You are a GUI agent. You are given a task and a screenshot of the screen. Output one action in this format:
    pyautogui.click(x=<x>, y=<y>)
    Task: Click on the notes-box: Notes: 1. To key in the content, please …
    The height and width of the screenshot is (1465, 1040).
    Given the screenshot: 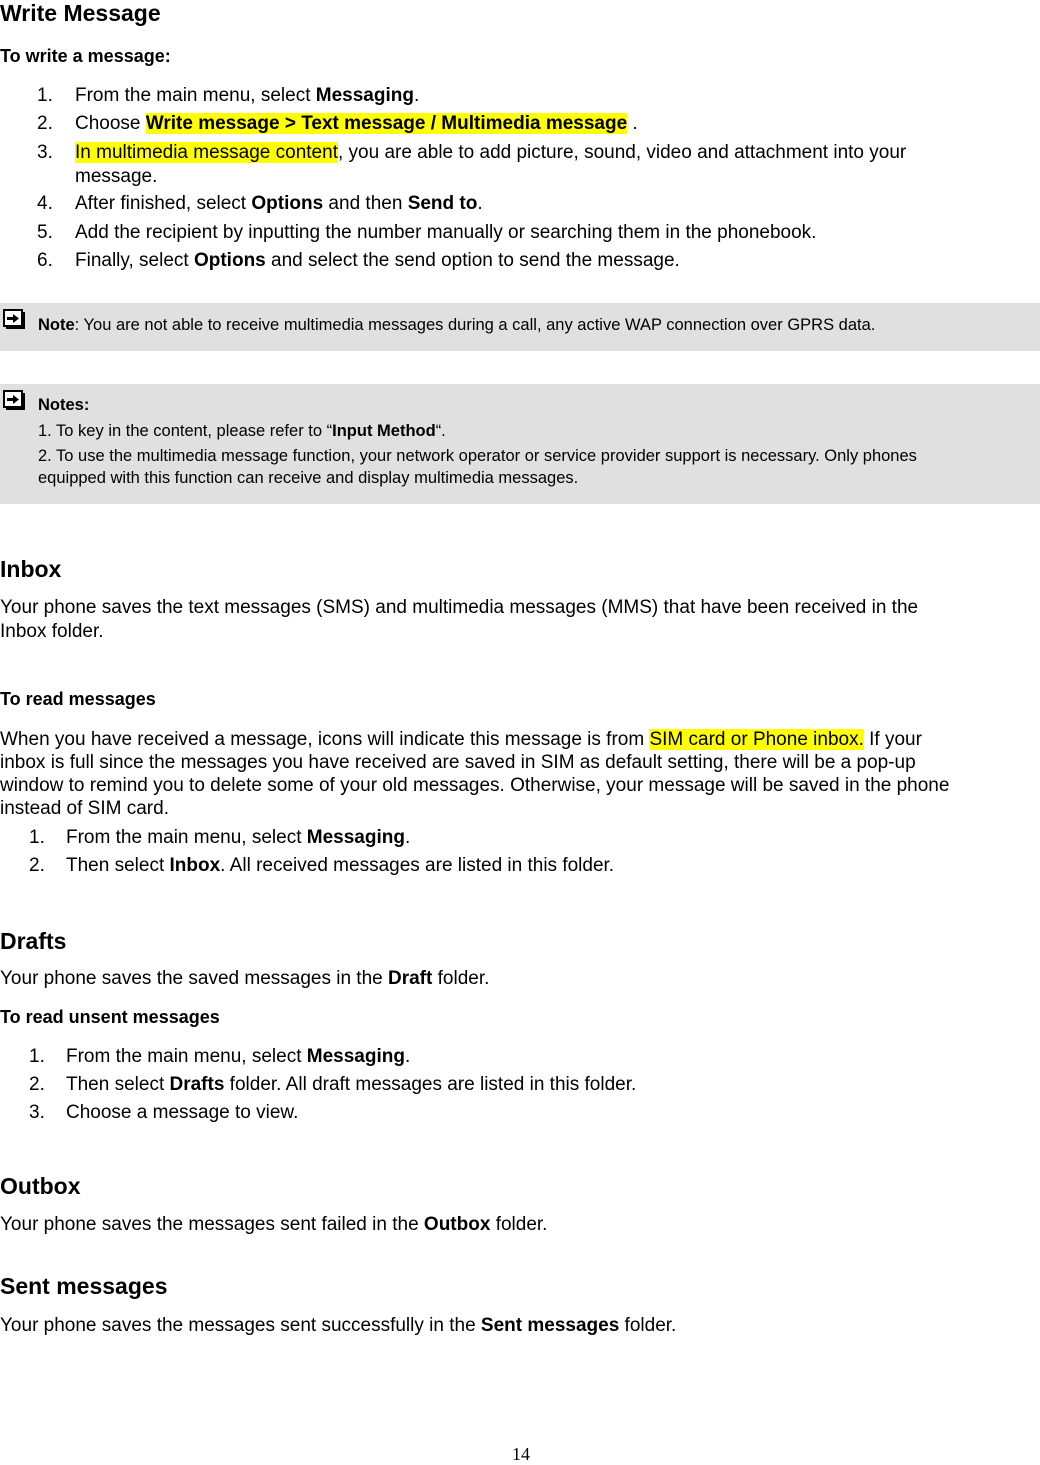 What is the action you would take?
    pyautogui.click(x=520, y=444)
    